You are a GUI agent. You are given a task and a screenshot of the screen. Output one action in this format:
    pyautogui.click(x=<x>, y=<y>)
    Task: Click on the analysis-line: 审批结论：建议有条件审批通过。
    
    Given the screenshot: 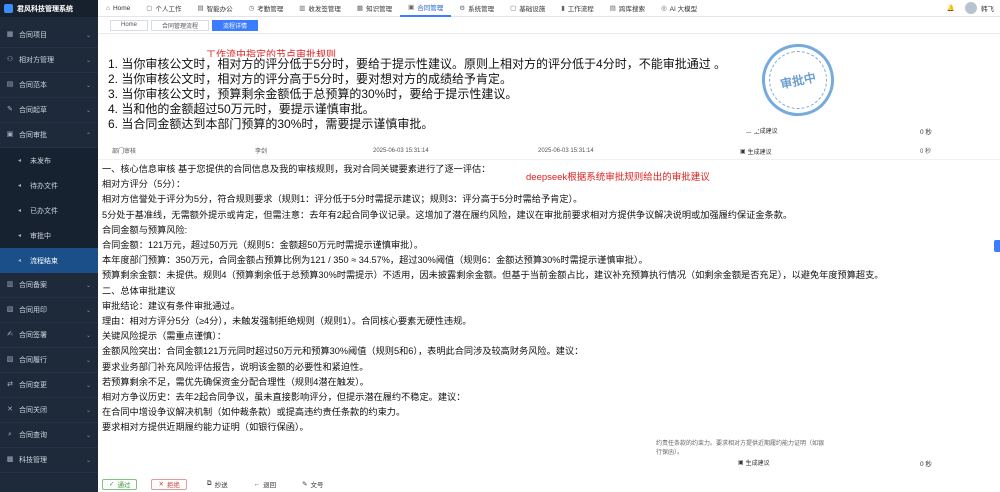 What is the action you would take?
    pyautogui.click(x=171, y=305)
    